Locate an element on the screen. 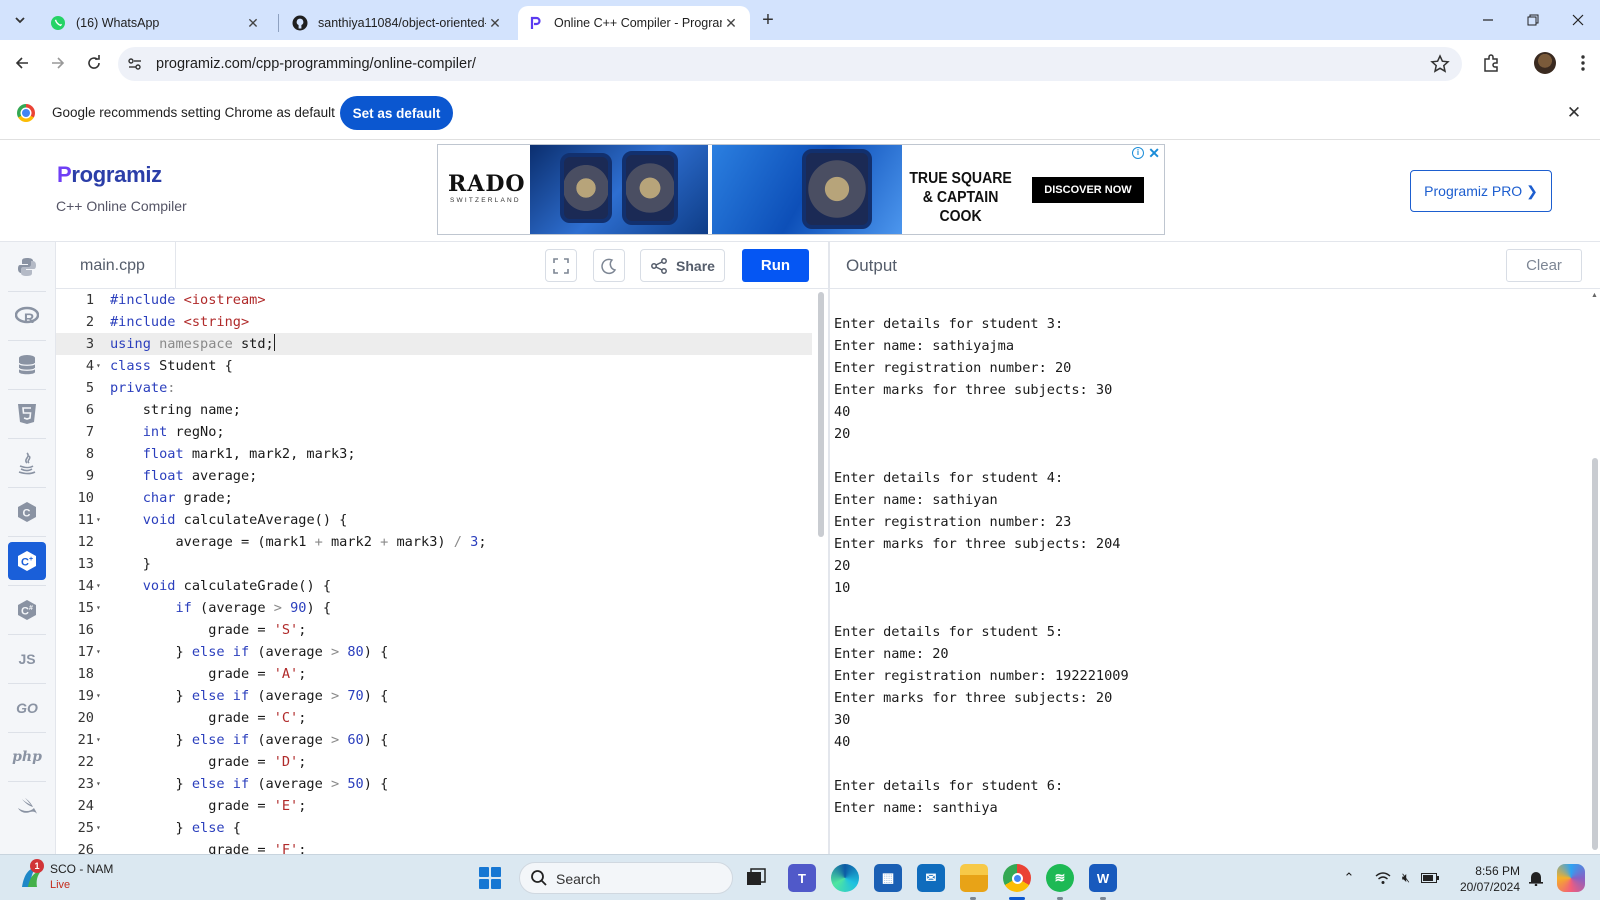 The image size is (1600, 900). code-line: 14 ▾ void calculateGrade() { is located at coordinates (434, 586).